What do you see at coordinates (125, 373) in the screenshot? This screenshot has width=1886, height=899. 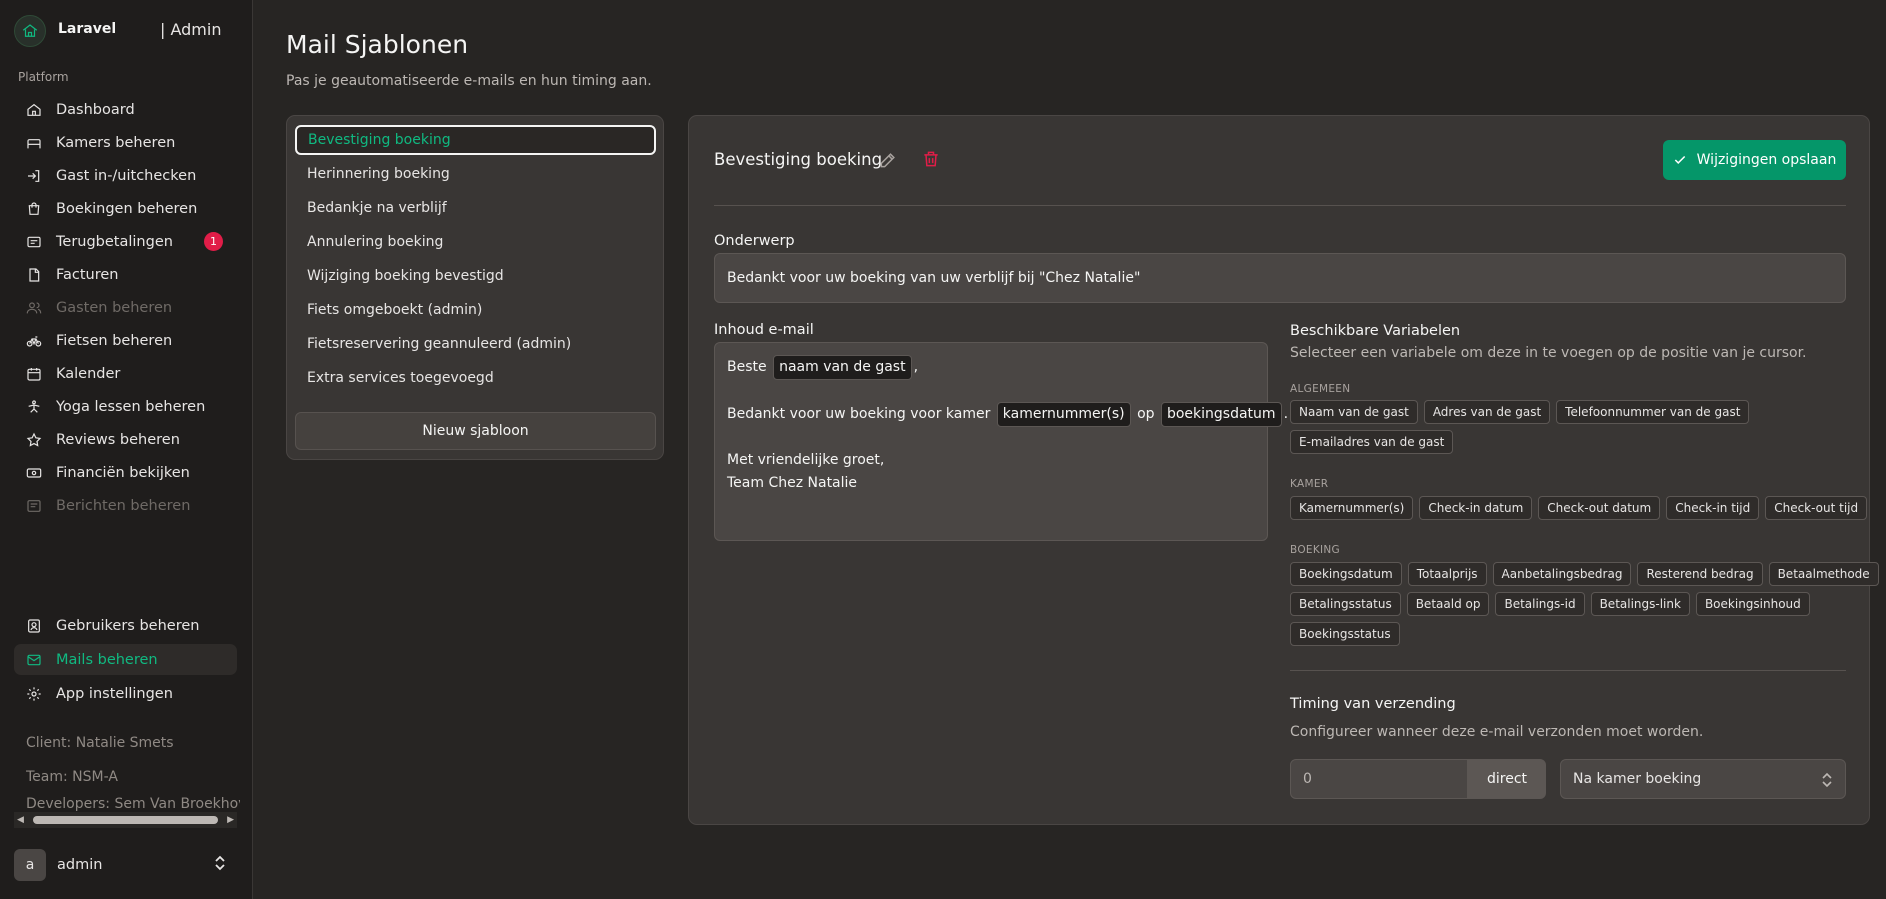 I see `nav-item-kalender: Kalender` at bounding box center [125, 373].